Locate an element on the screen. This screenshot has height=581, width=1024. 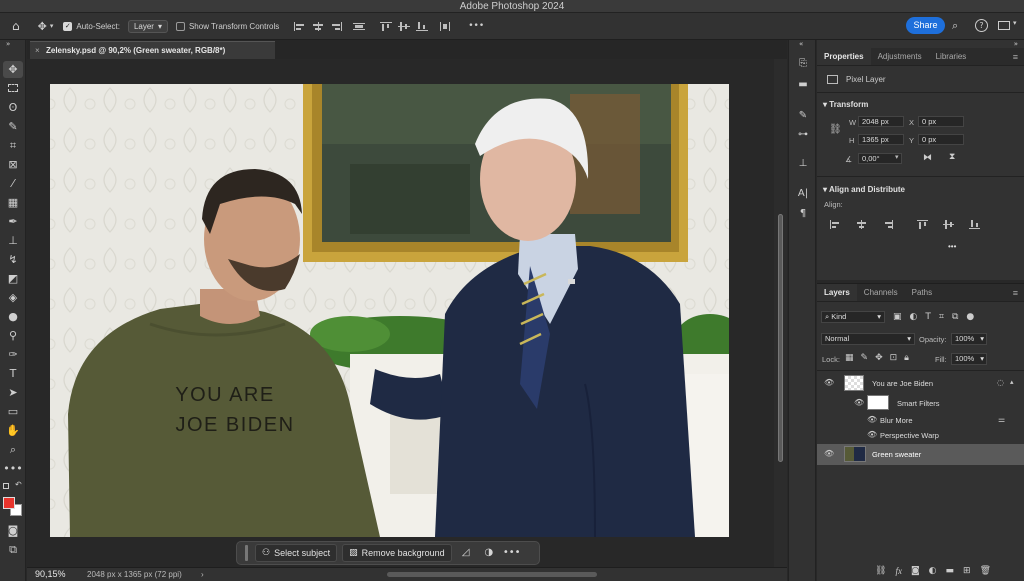
tab-layers: Layers is located at coordinates (837, 292).